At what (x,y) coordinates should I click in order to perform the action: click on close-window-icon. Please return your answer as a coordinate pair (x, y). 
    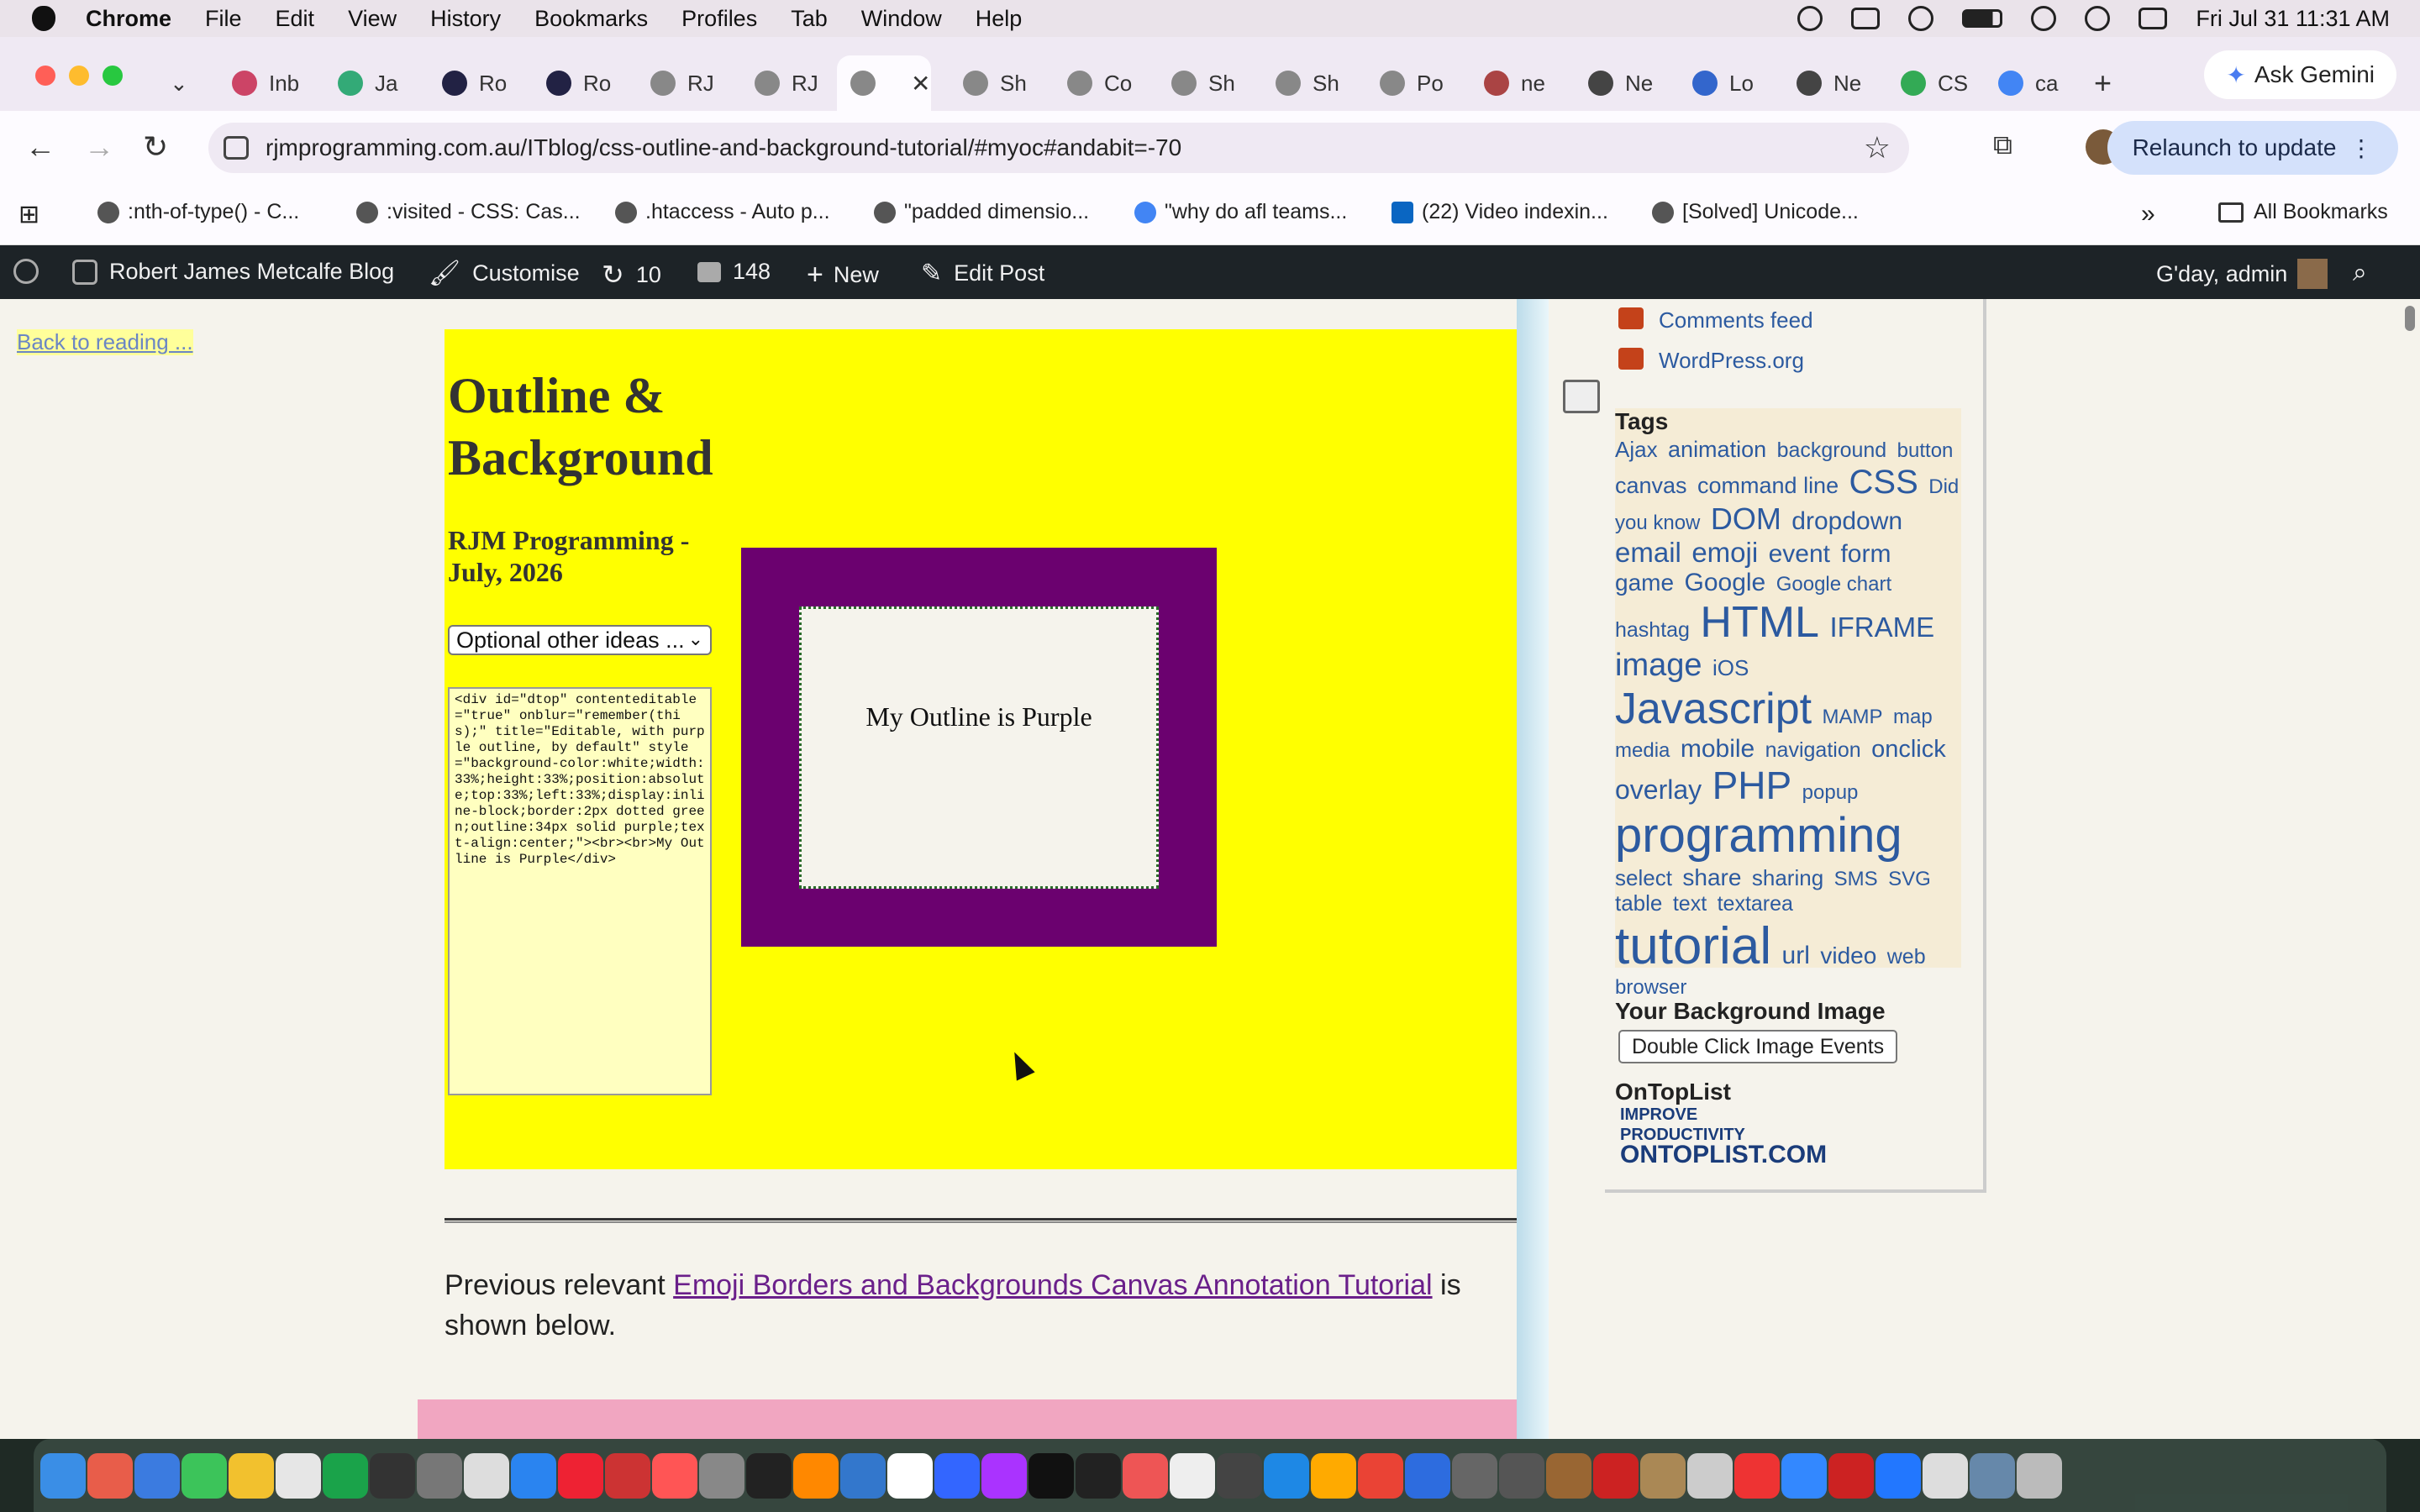
    Looking at the image, I should click on (45, 76).